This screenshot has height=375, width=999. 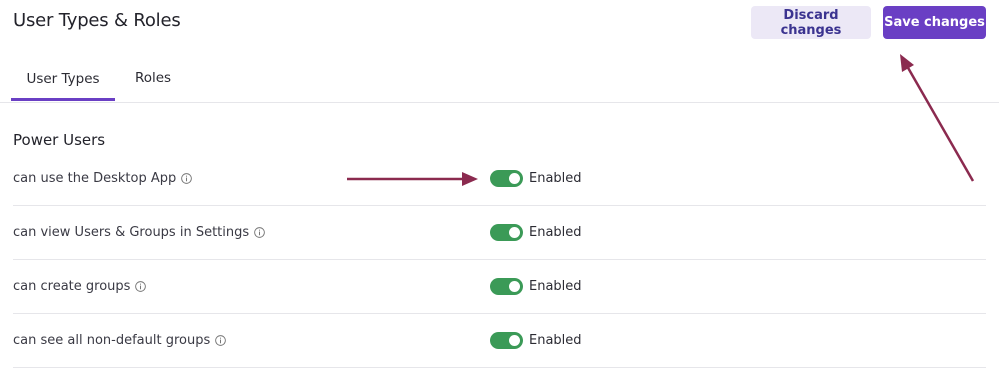 I want to click on section-title: Power Users, so click(x=59, y=140).